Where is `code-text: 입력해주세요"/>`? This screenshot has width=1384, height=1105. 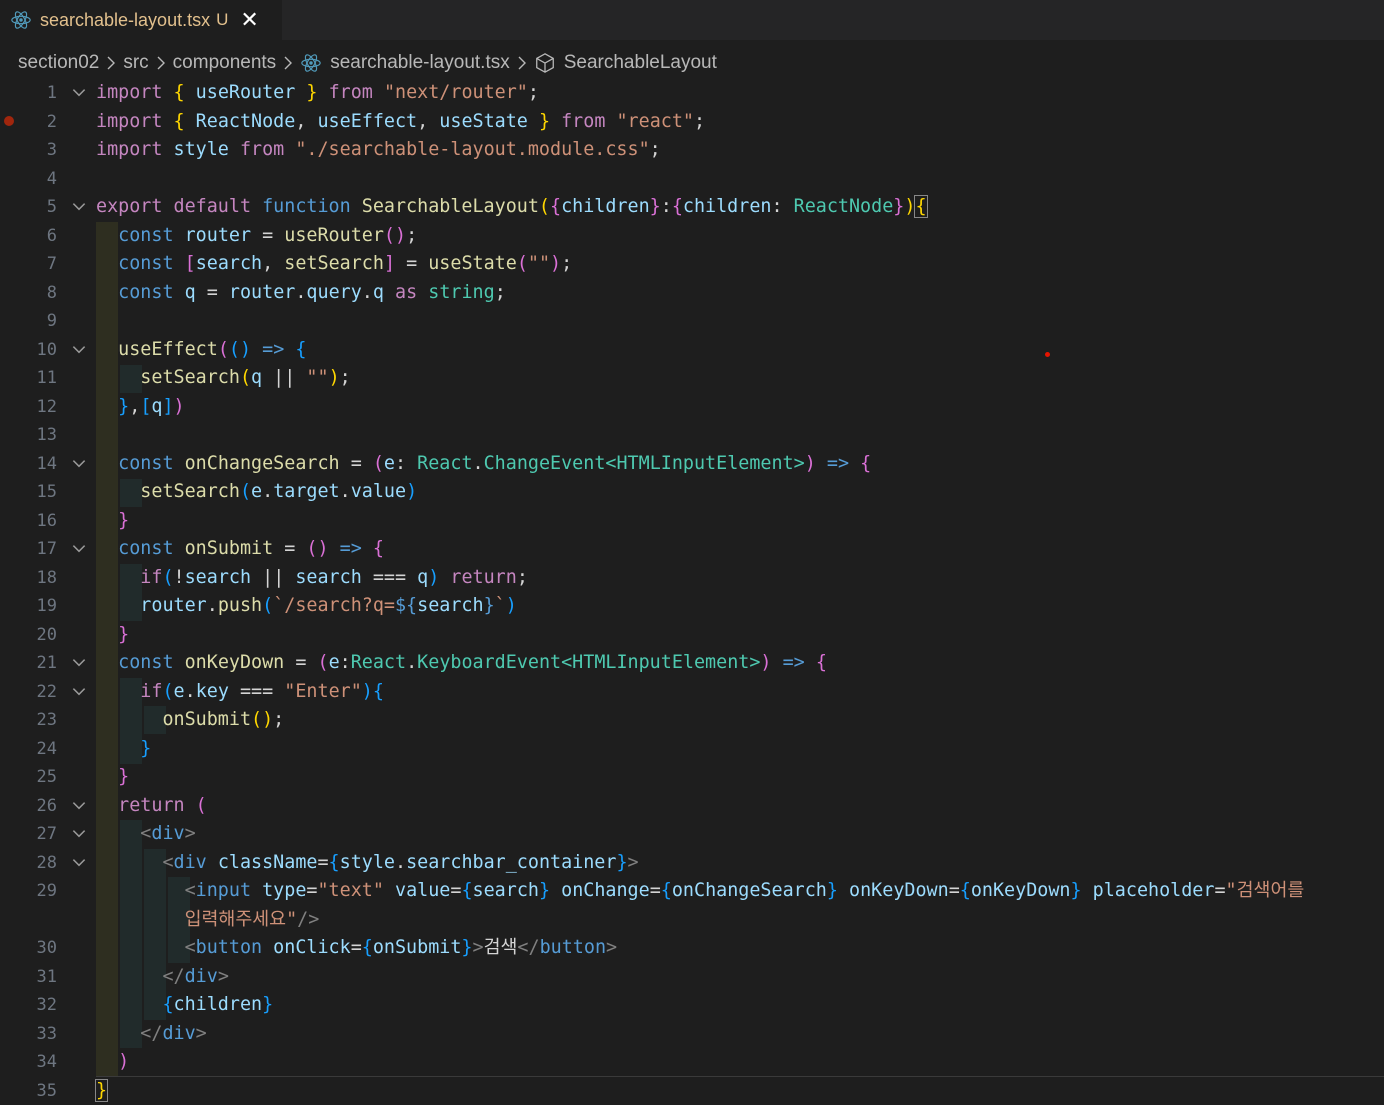
code-text: 입력해주세요"/> is located at coordinates (252, 919).